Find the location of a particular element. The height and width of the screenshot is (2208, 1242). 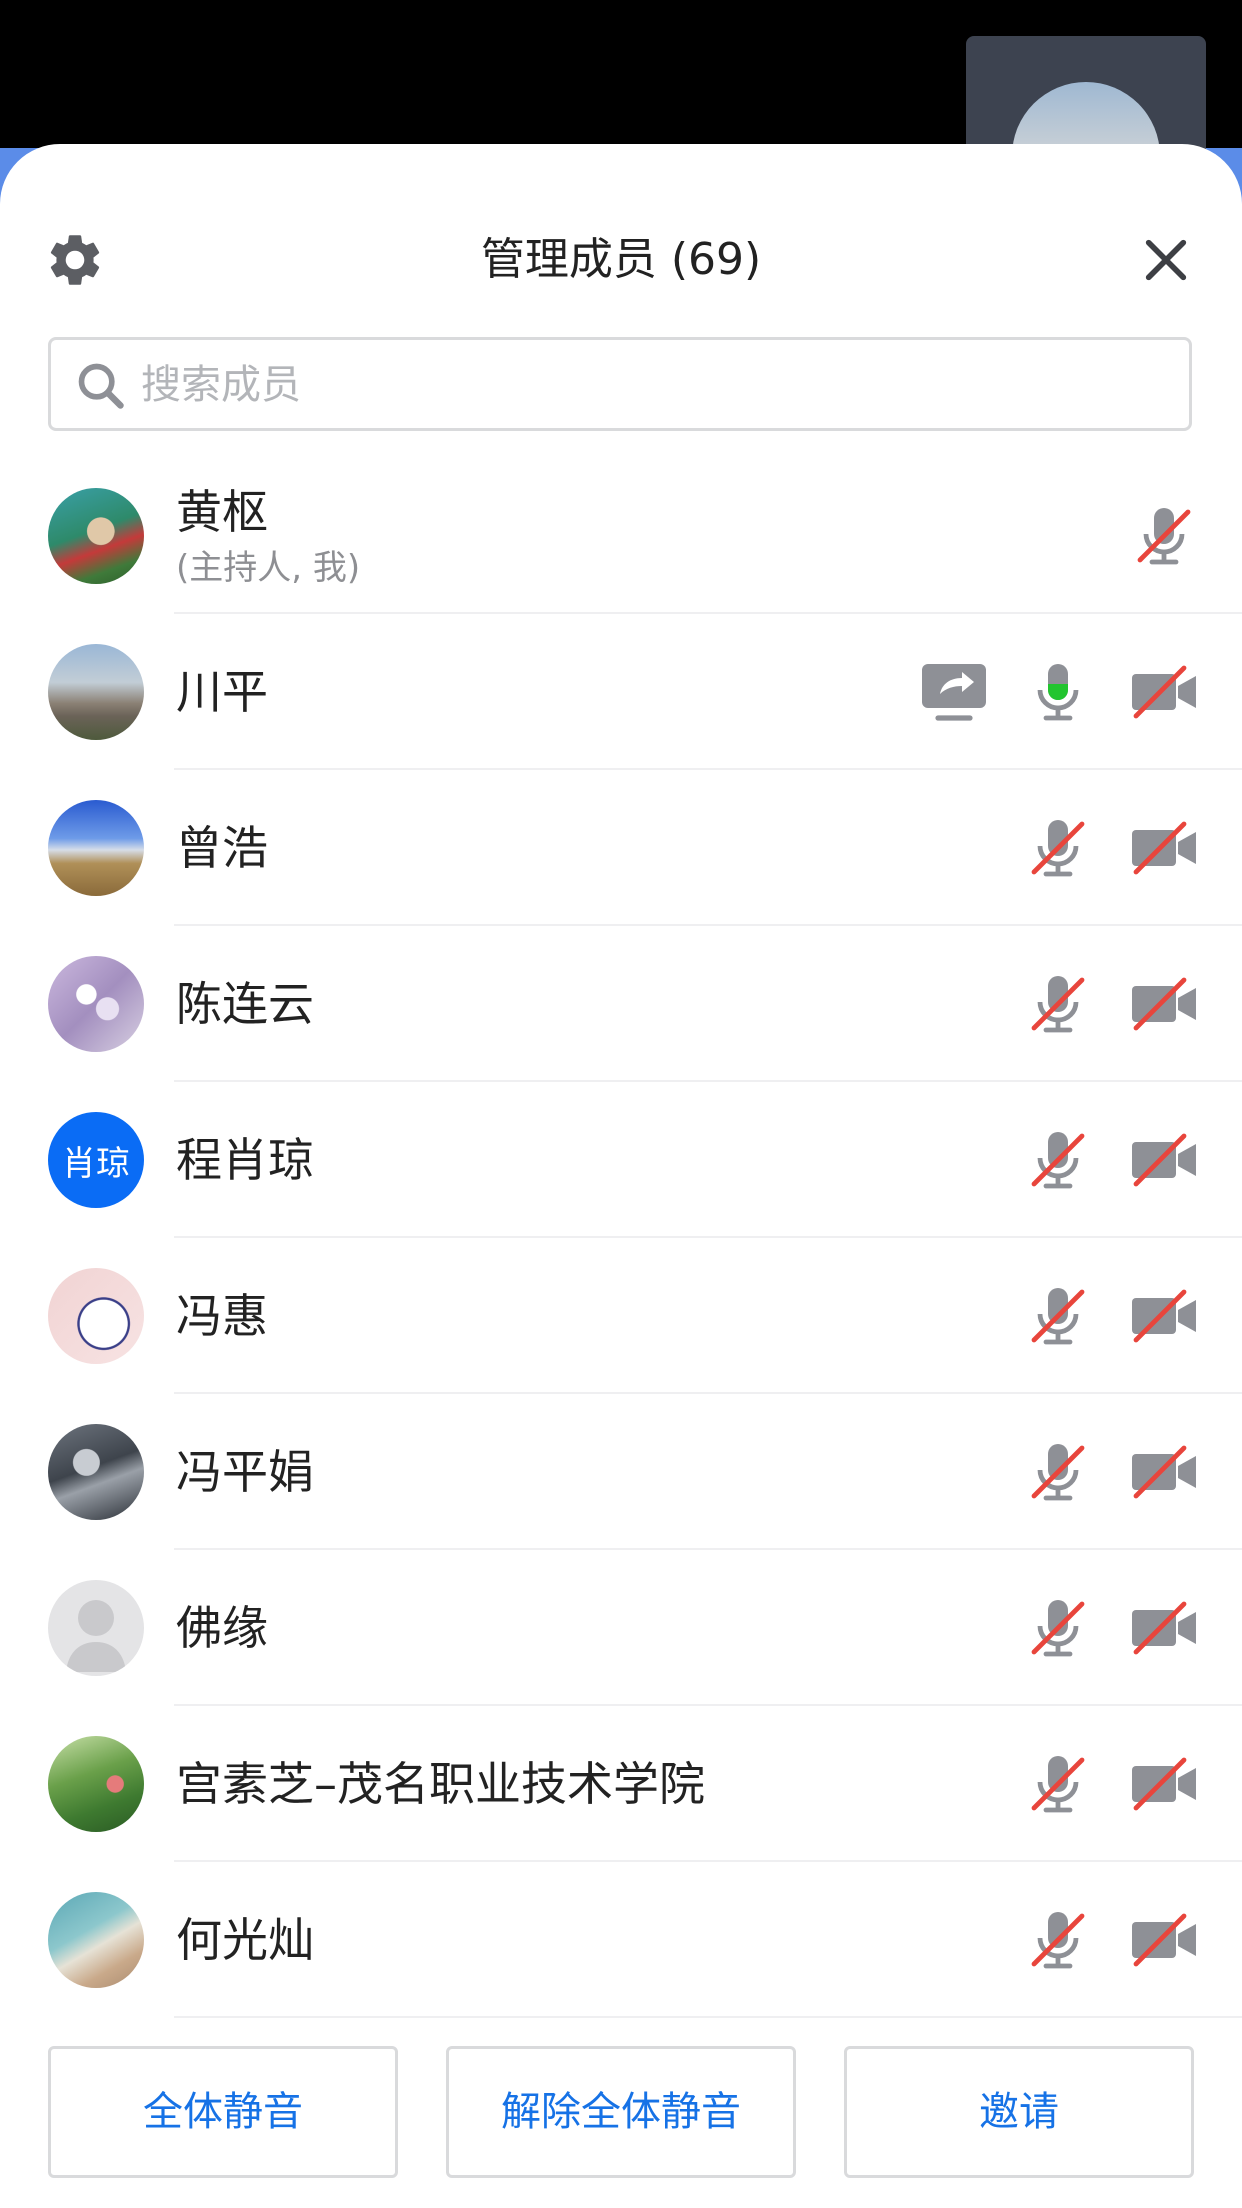

member-row: 何光灿 is located at coordinates (621, 1940).